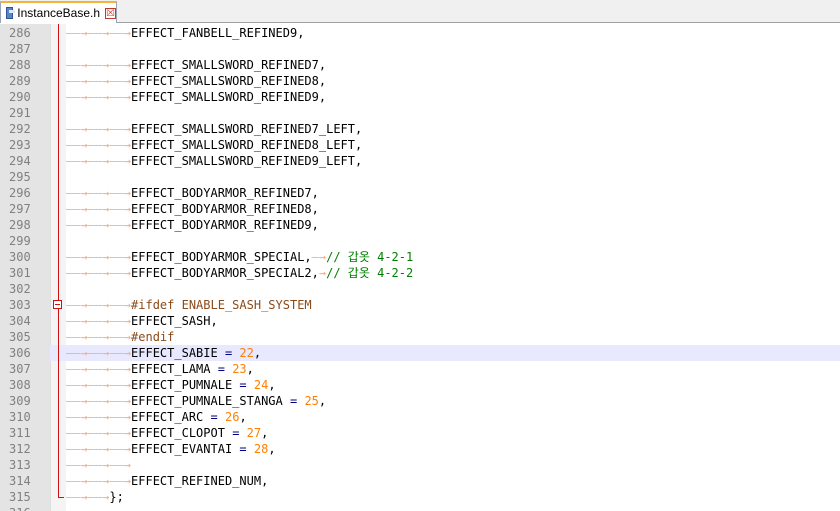  Describe the element at coordinates (25, 385) in the screenshot. I see `line-number: 308` at that location.